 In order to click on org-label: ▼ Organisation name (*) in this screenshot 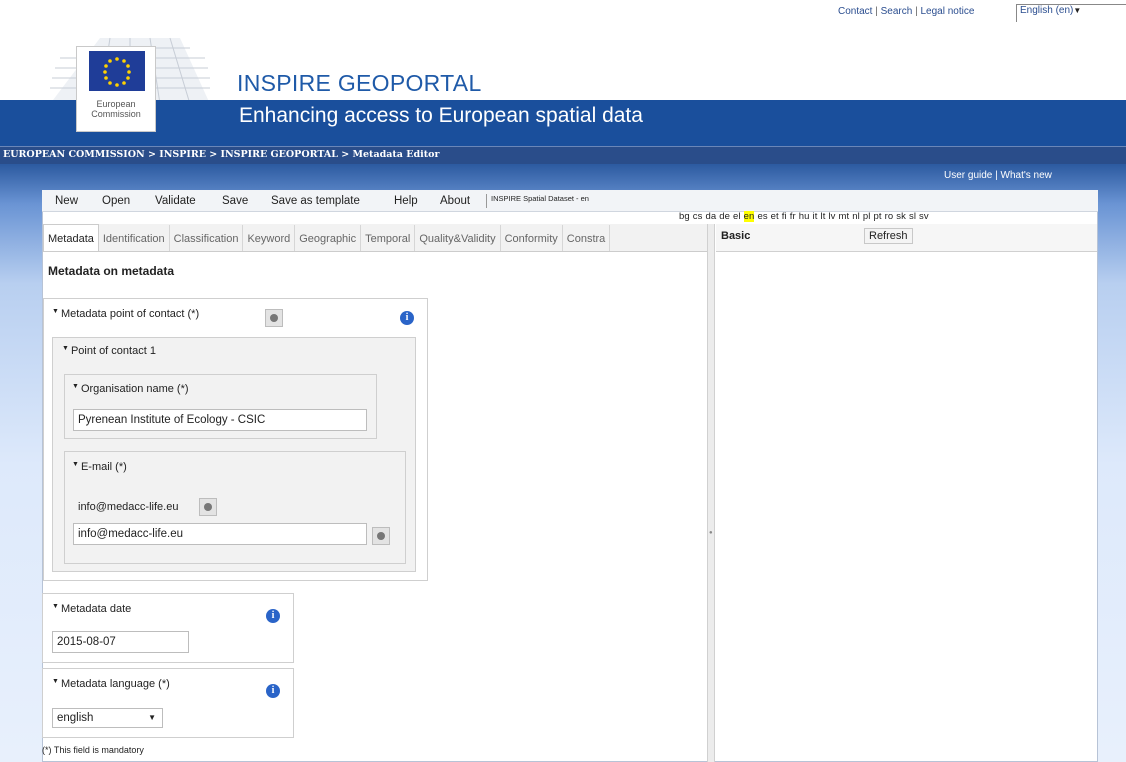, I will do `click(130, 389)`.